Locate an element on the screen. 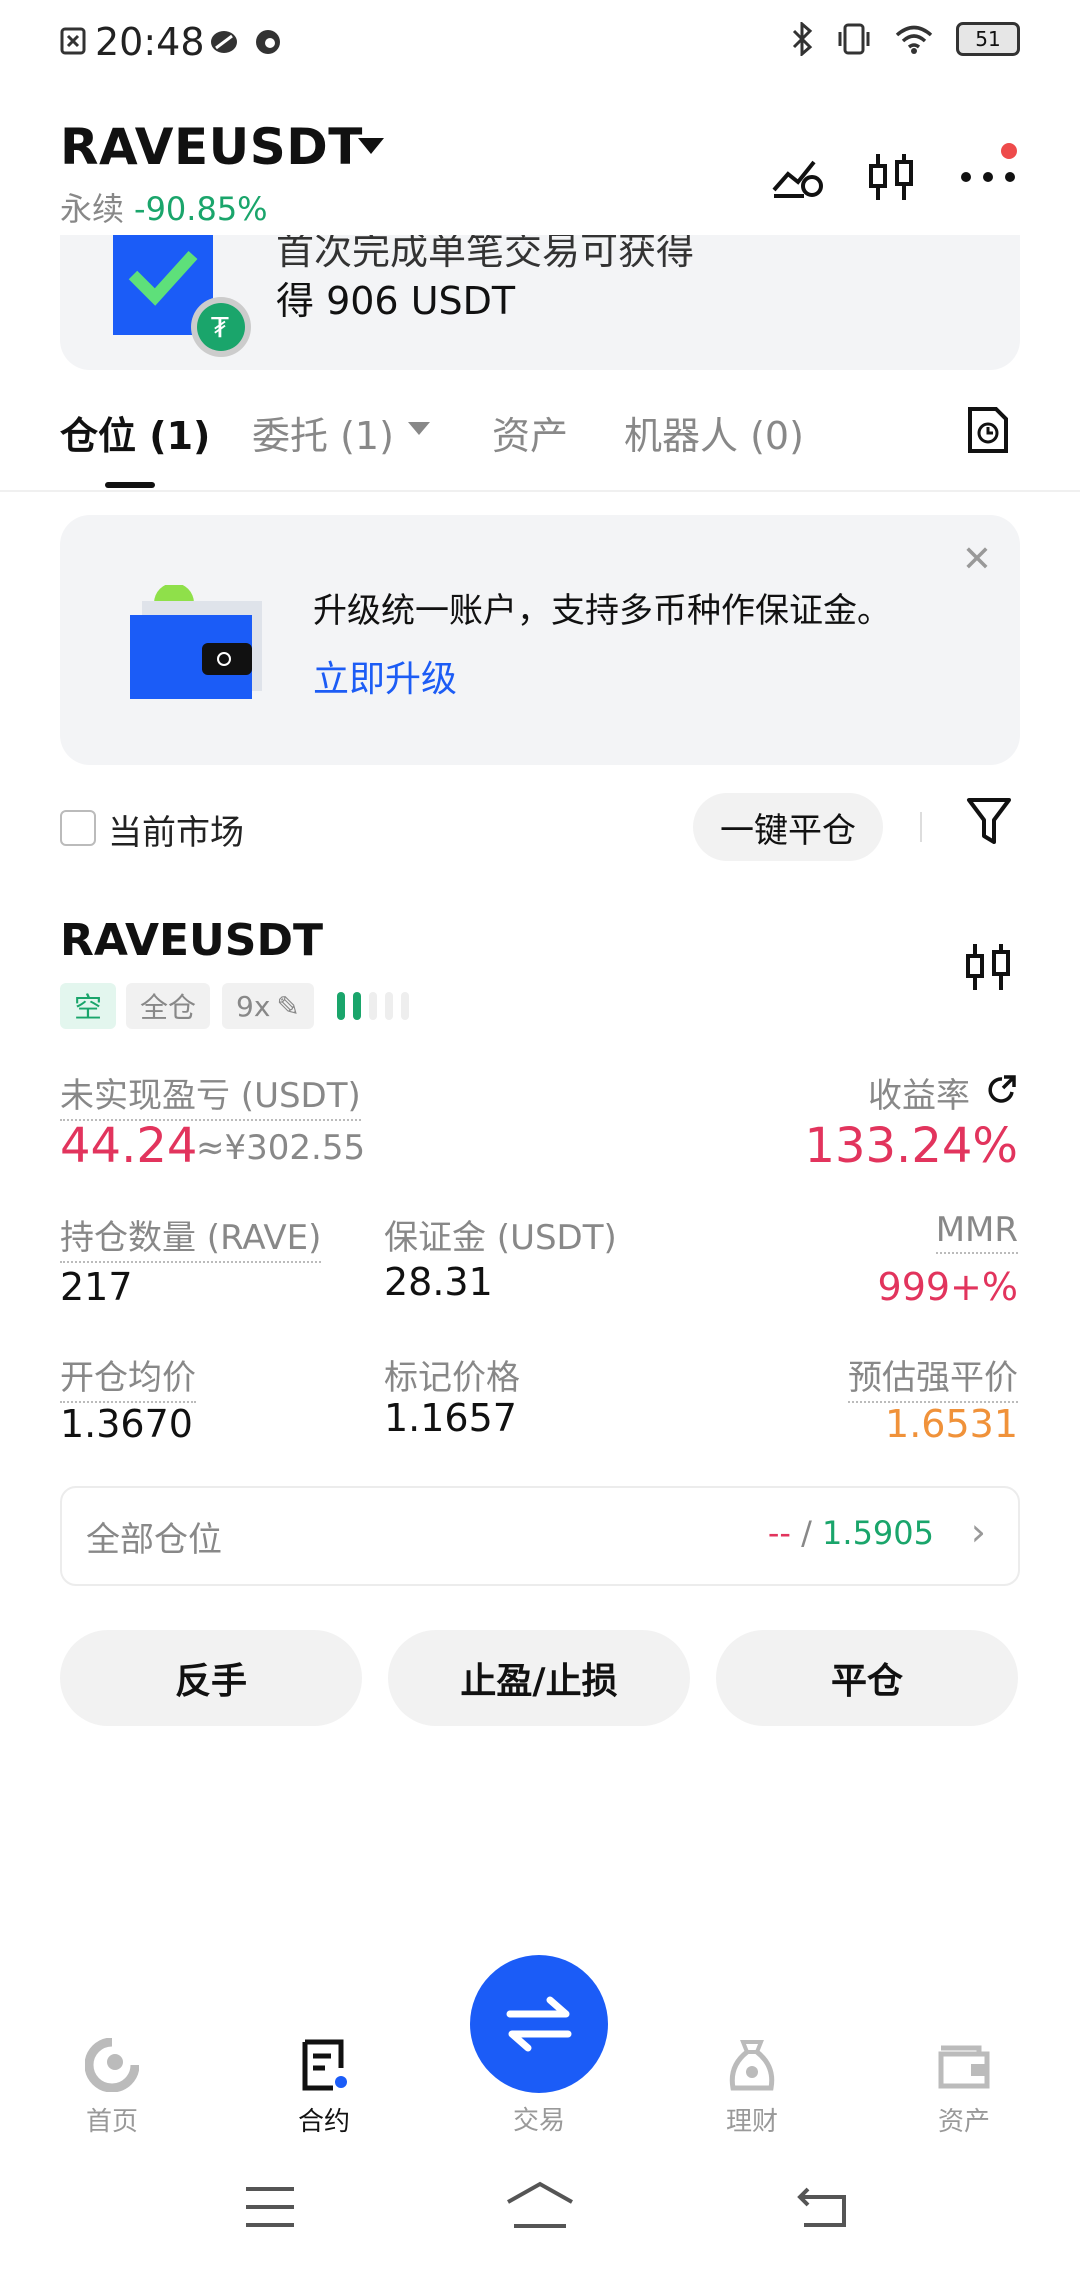 Image resolution: width=1080 pixels, height=2280 pixels. vibrate-icon is located at coordinates (854, 39).